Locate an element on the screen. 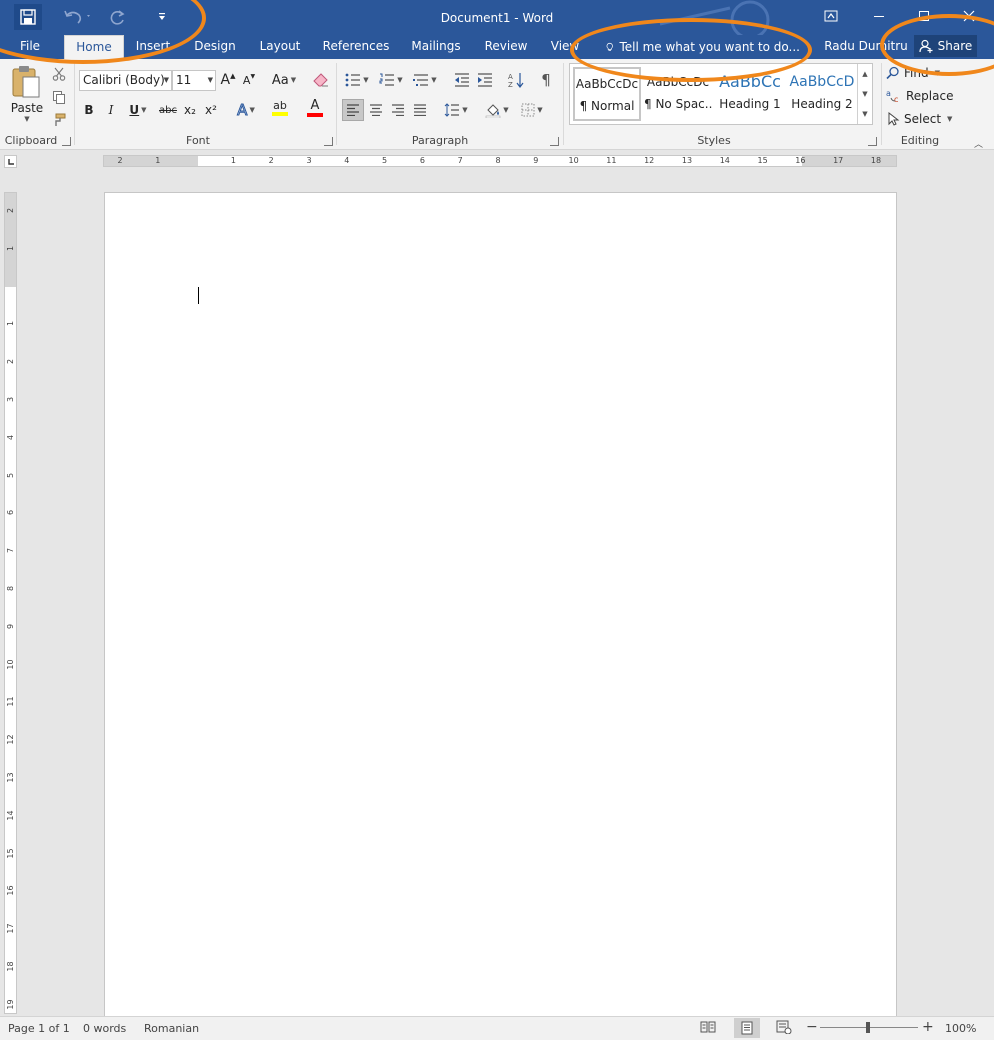  styles-scroll: ▲ ▼ ▼ is located at coordinates (864, 94).